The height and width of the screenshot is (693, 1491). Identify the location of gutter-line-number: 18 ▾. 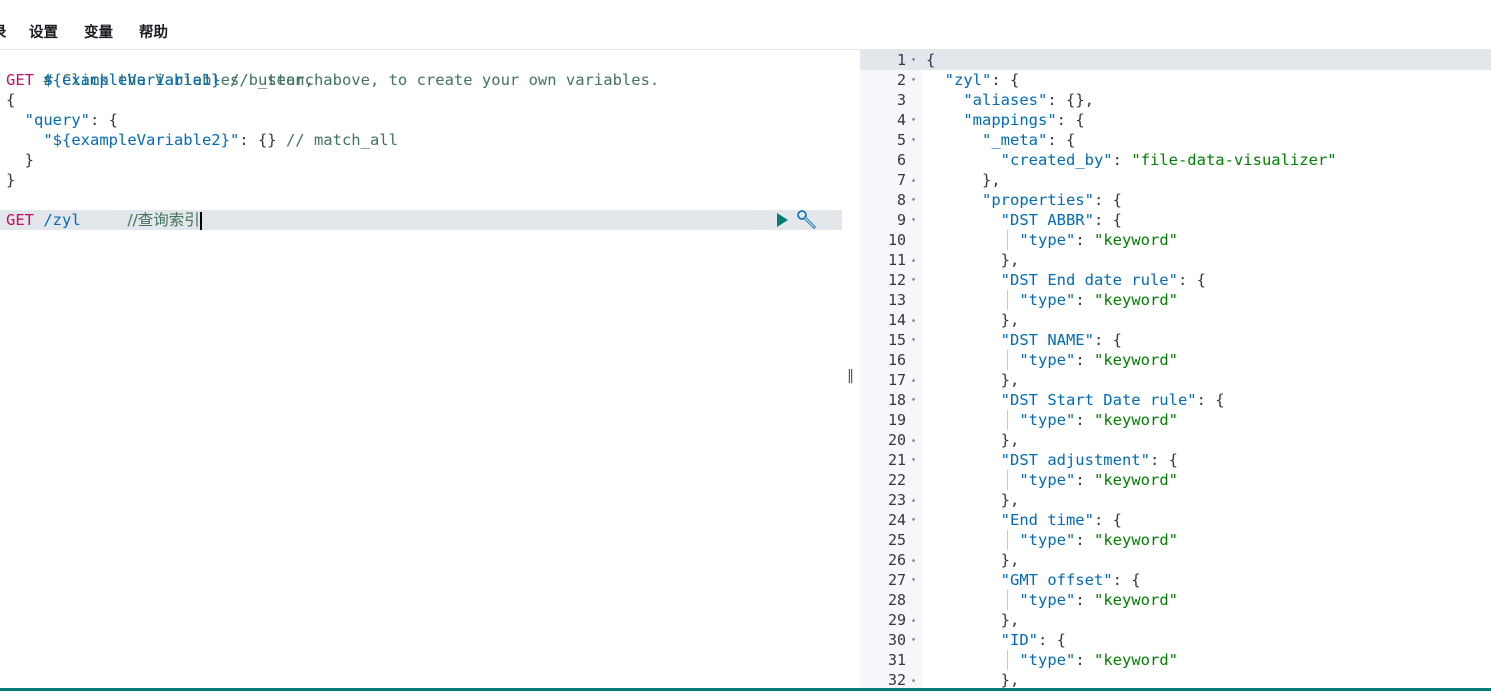
(891, 400).